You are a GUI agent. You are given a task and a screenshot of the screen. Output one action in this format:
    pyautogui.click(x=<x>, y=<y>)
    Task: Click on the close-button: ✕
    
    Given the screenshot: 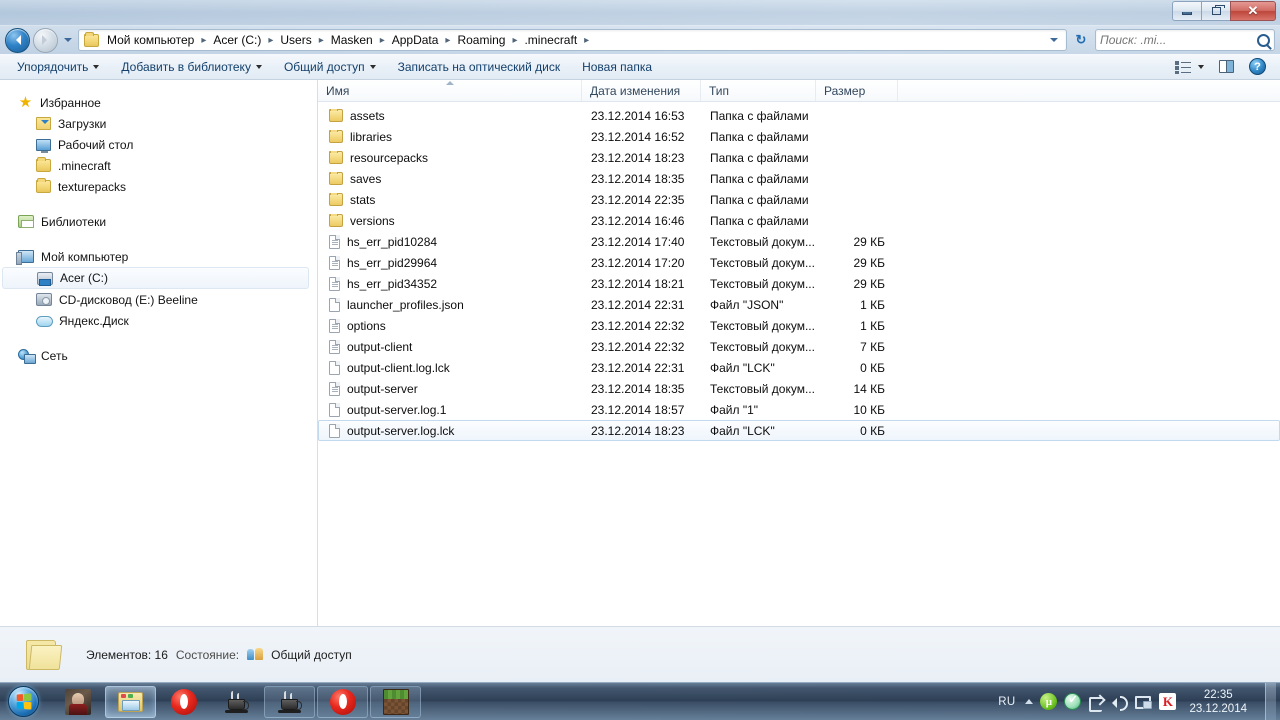 What is the action you would take?
    pyautogui.click(x=1253, y=11)
    